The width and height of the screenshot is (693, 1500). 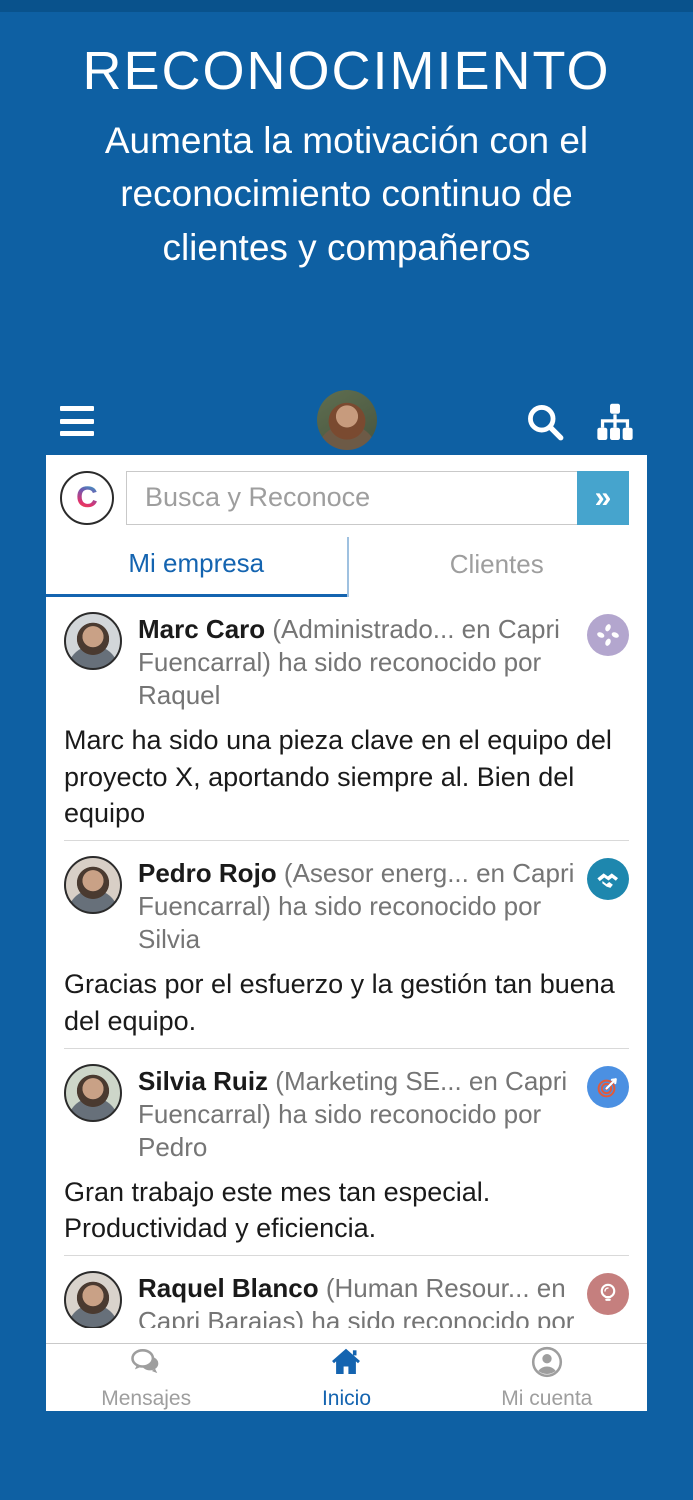 What do you see at coordinates (203, 1080) in the screenshot?
I see `member-name: Silvia Ruiz` at bounding box center [203, 1080].